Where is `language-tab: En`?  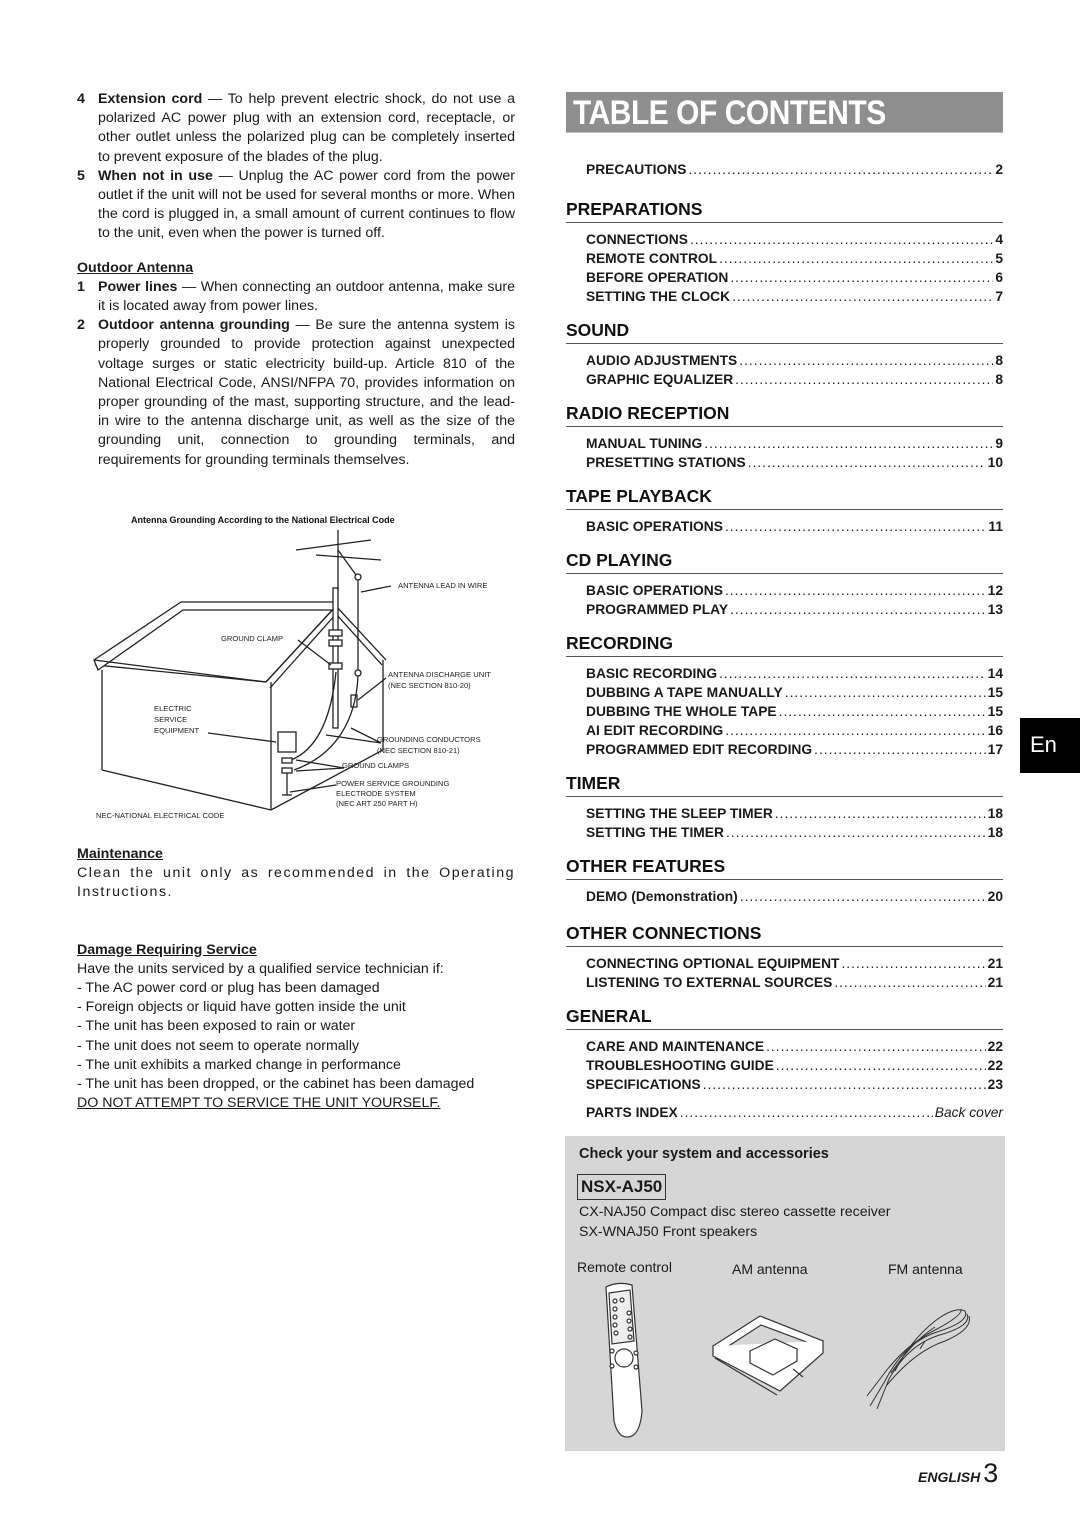 language-tab: En is located at coordinates (1050, 745).